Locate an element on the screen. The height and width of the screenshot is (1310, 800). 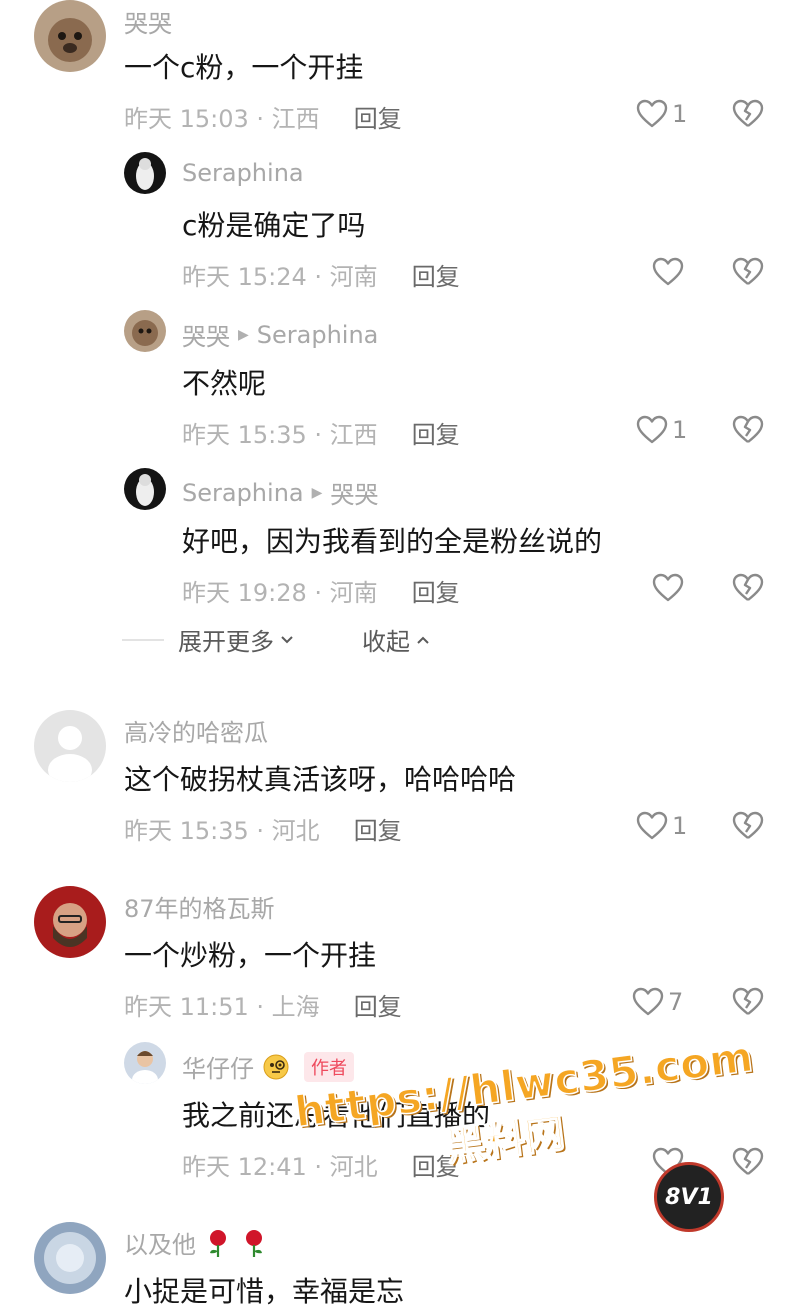
comment-author: Seraphina ▶ 哭哭 is located at coordinates (280, 492).